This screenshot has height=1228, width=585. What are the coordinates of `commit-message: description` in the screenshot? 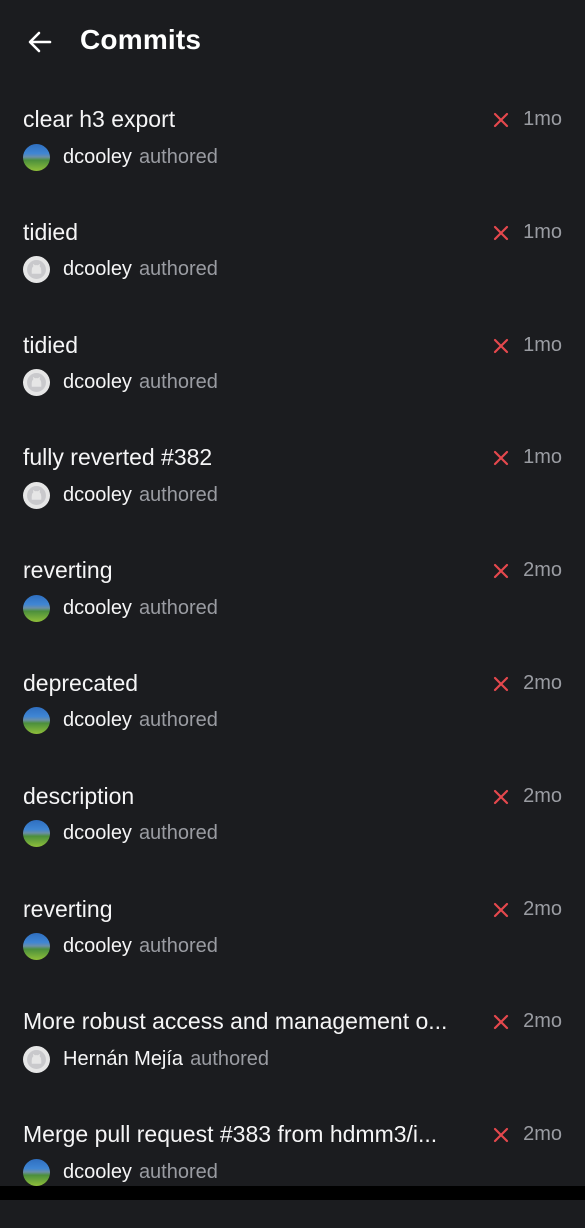 It's located at (79, 795).